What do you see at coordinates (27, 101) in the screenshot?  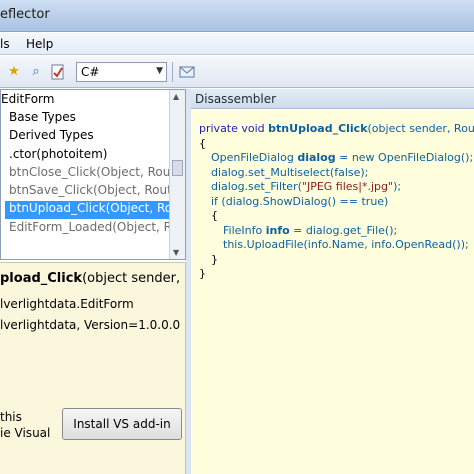 I see `tree-item-editform: EditForm` at bounding box center [27, 101].